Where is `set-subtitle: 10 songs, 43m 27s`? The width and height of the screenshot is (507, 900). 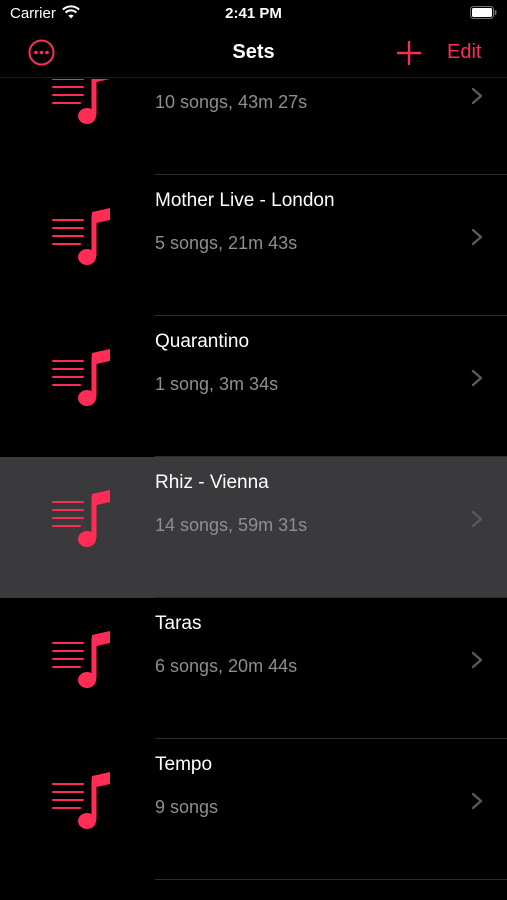
set-subtitle: 10 songs, 43m 27s is located at coordinates (231, 102).